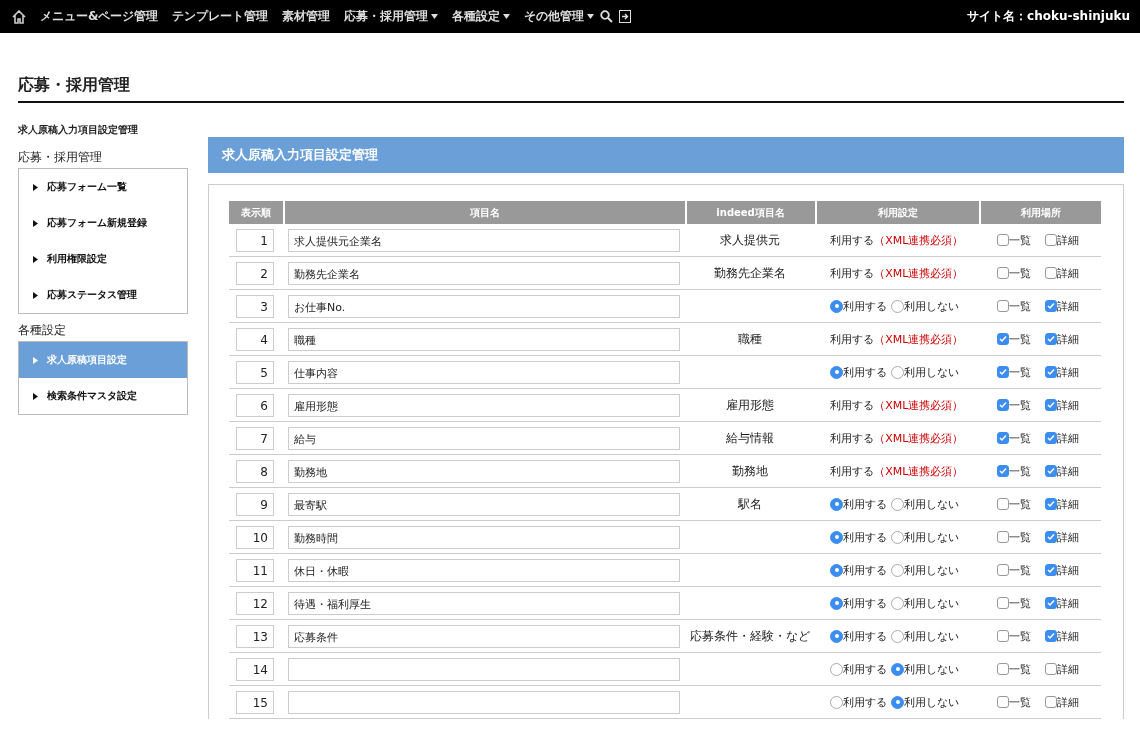  What do you see at coordinates (481, 16) in the screenshot?
I see `nav-link: 各種設定` at bounding box center [481, 16].